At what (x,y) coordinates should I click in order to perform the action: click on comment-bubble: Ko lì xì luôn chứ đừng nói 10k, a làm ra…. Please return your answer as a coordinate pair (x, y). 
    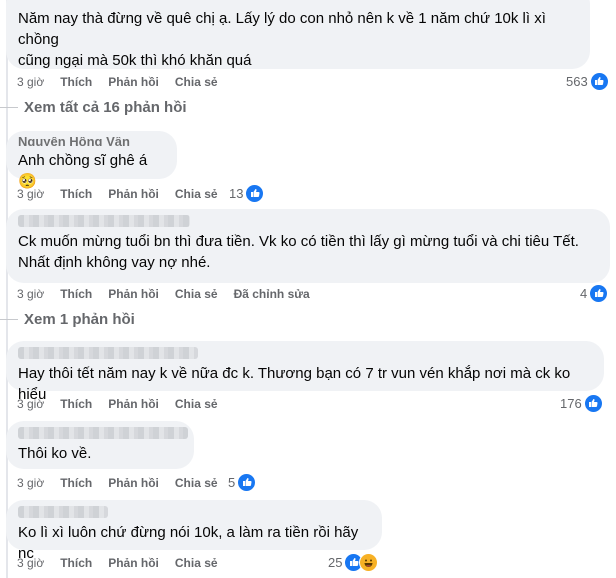
    Looking at the image, I should click on (194, 531).